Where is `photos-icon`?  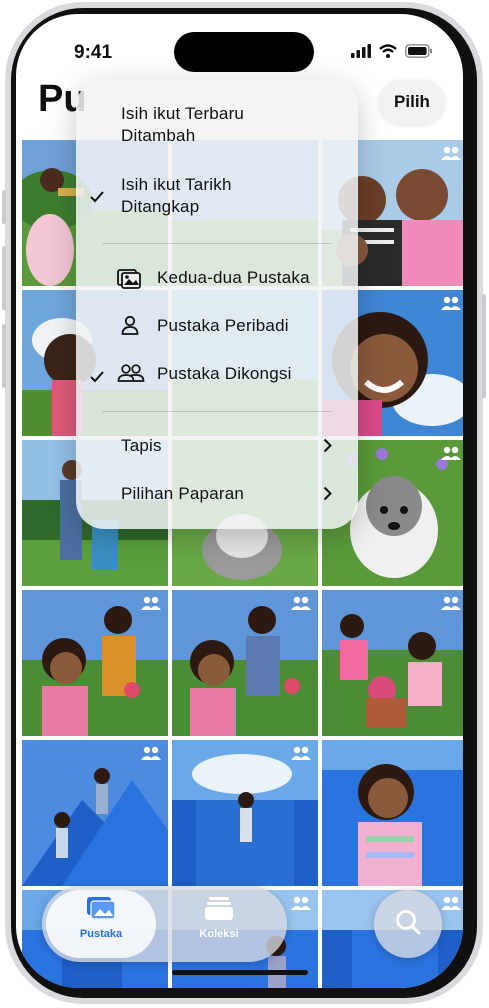 photos-icon is located at coordinates (101, 910).